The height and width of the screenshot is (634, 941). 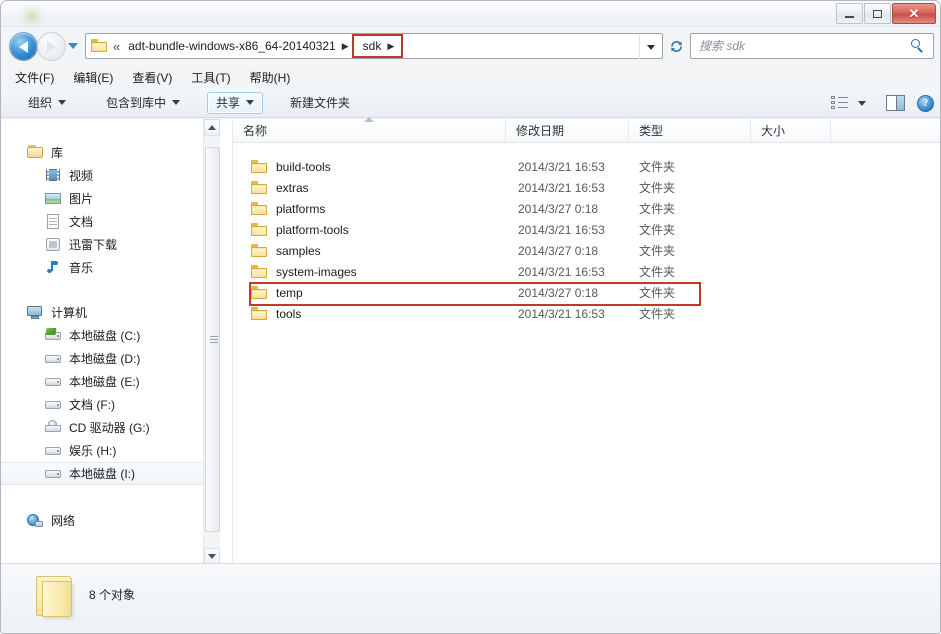 I want to click on file-type: 文件夹, so click(x=657, y=314).